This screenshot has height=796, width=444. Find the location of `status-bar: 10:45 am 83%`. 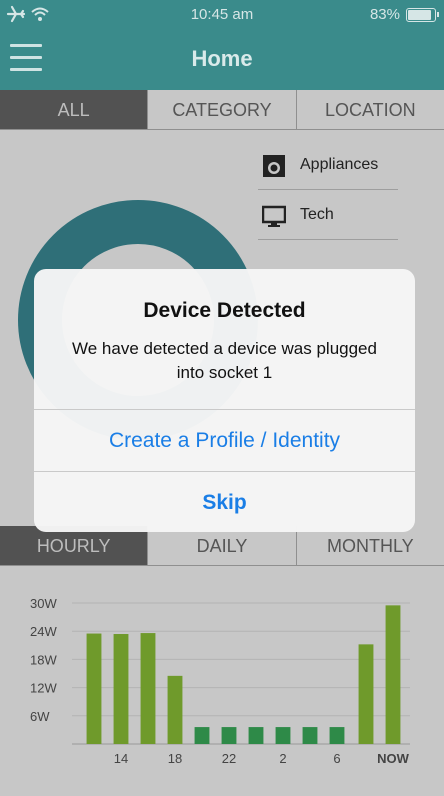

status-bar: 10:45 am 83% is located at coordinates (222, 15).